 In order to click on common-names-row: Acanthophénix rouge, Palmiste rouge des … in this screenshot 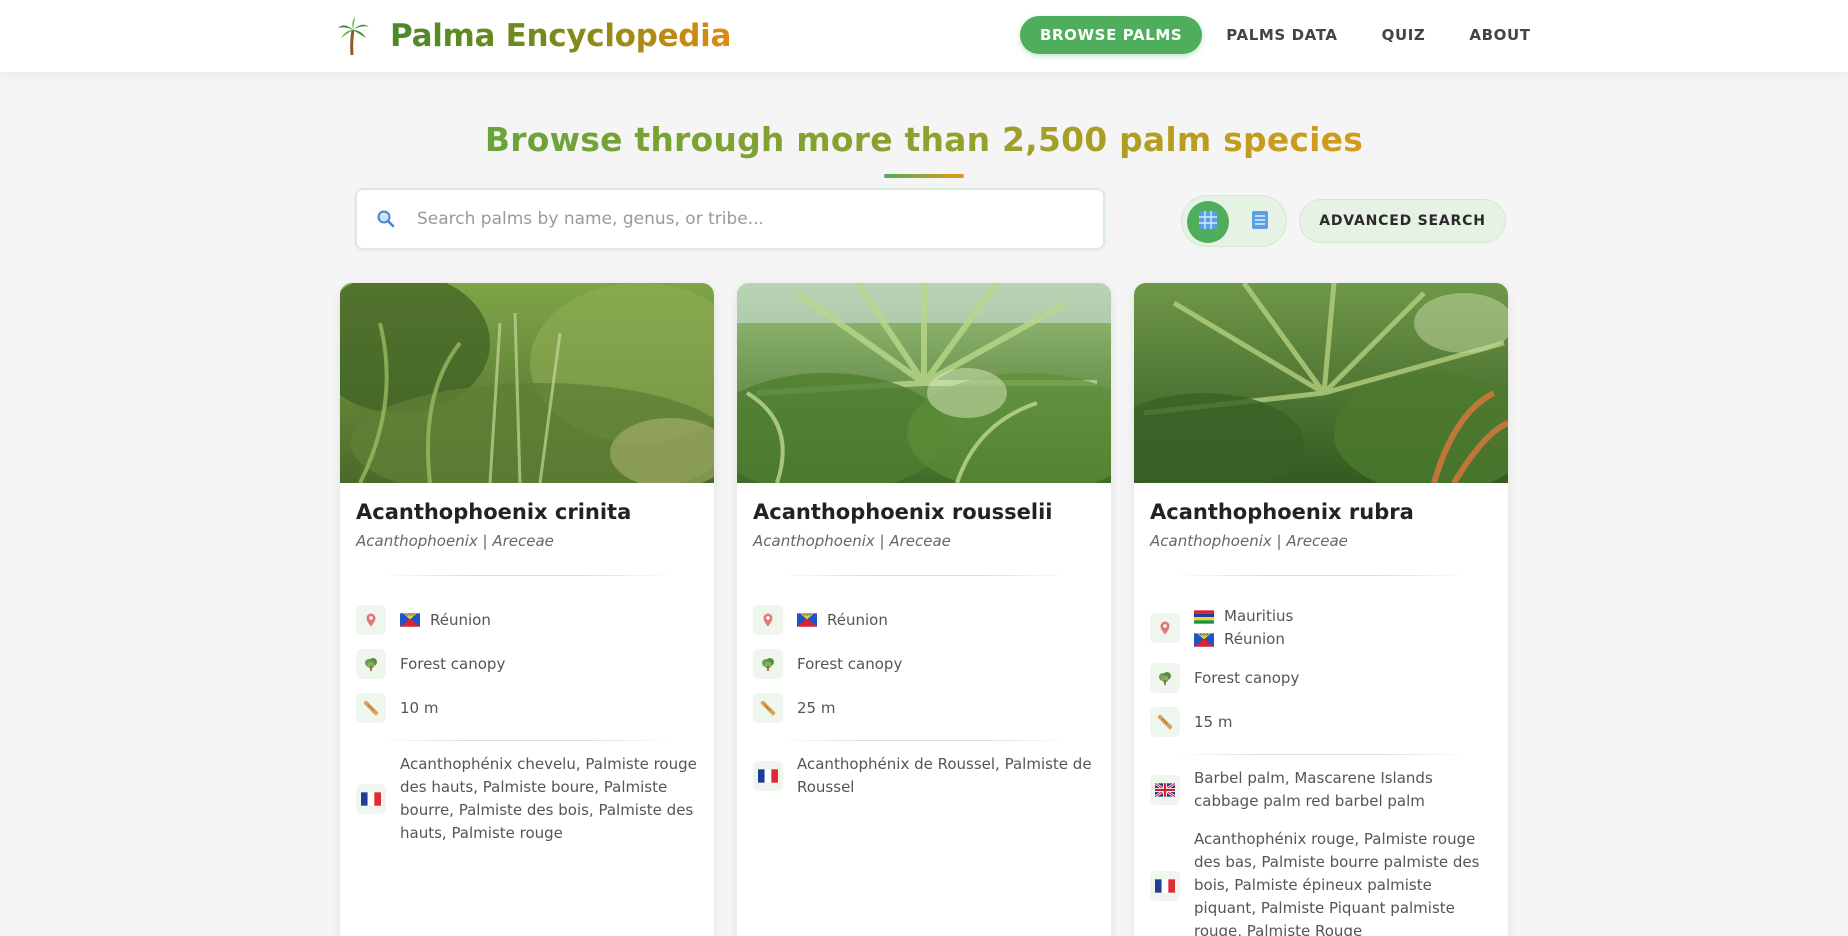, I will do `click(1322, 882)`.